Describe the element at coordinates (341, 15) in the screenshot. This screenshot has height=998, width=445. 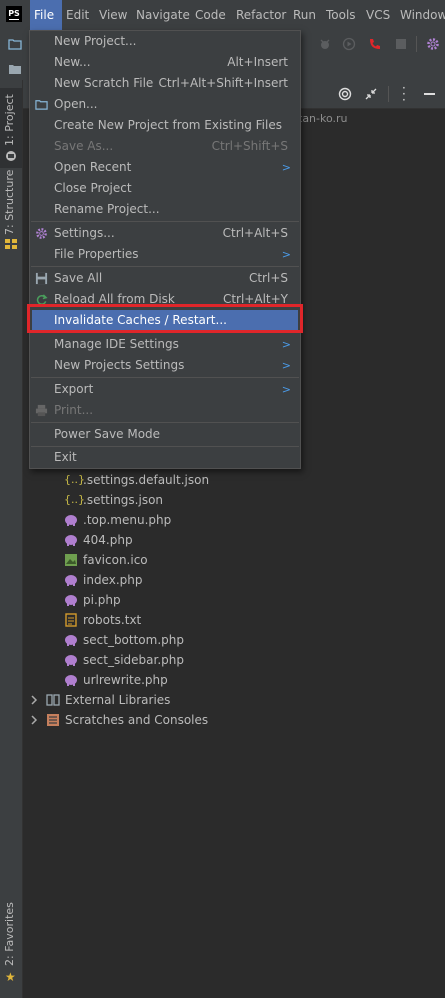
I see `menu-tools: Tools` at that location.